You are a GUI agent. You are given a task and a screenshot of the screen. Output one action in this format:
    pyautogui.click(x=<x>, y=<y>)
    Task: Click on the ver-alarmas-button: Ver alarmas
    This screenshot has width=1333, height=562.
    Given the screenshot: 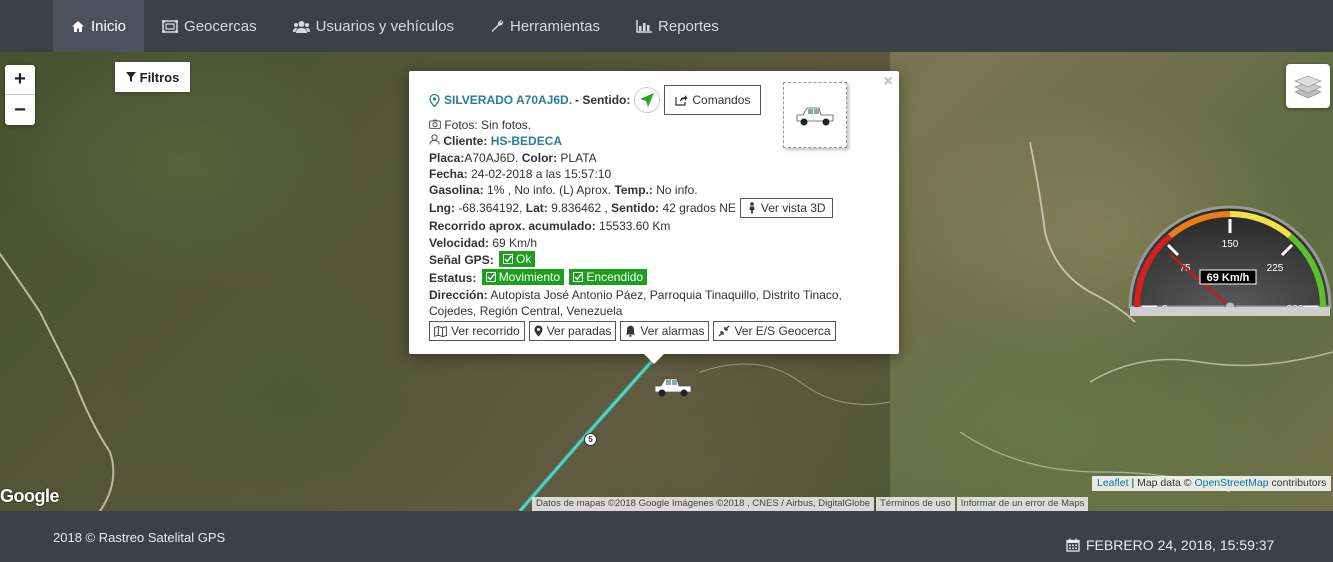 What is the action you would take?
    pyautogui.click(x=665, y=331)
    